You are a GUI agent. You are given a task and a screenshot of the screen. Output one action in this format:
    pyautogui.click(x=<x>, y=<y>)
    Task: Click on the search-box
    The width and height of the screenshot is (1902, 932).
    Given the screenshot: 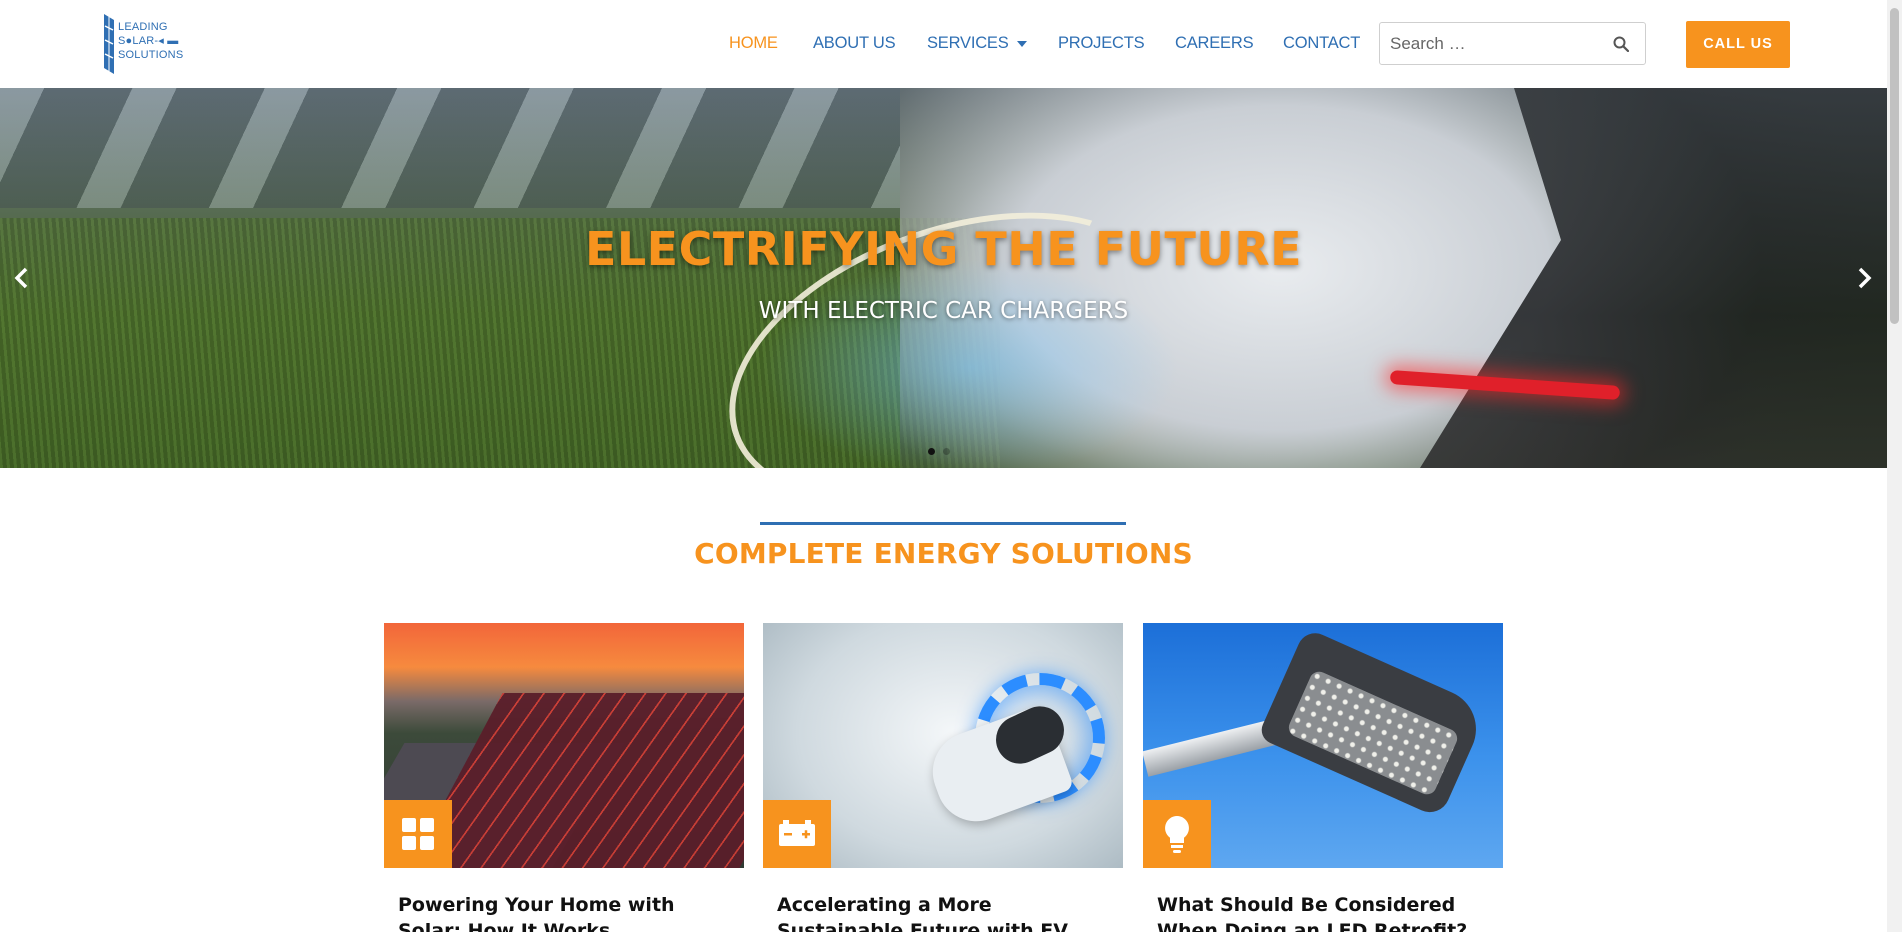 What is the action you would take?
    pyautogui.click(x=1512, y=43)
    